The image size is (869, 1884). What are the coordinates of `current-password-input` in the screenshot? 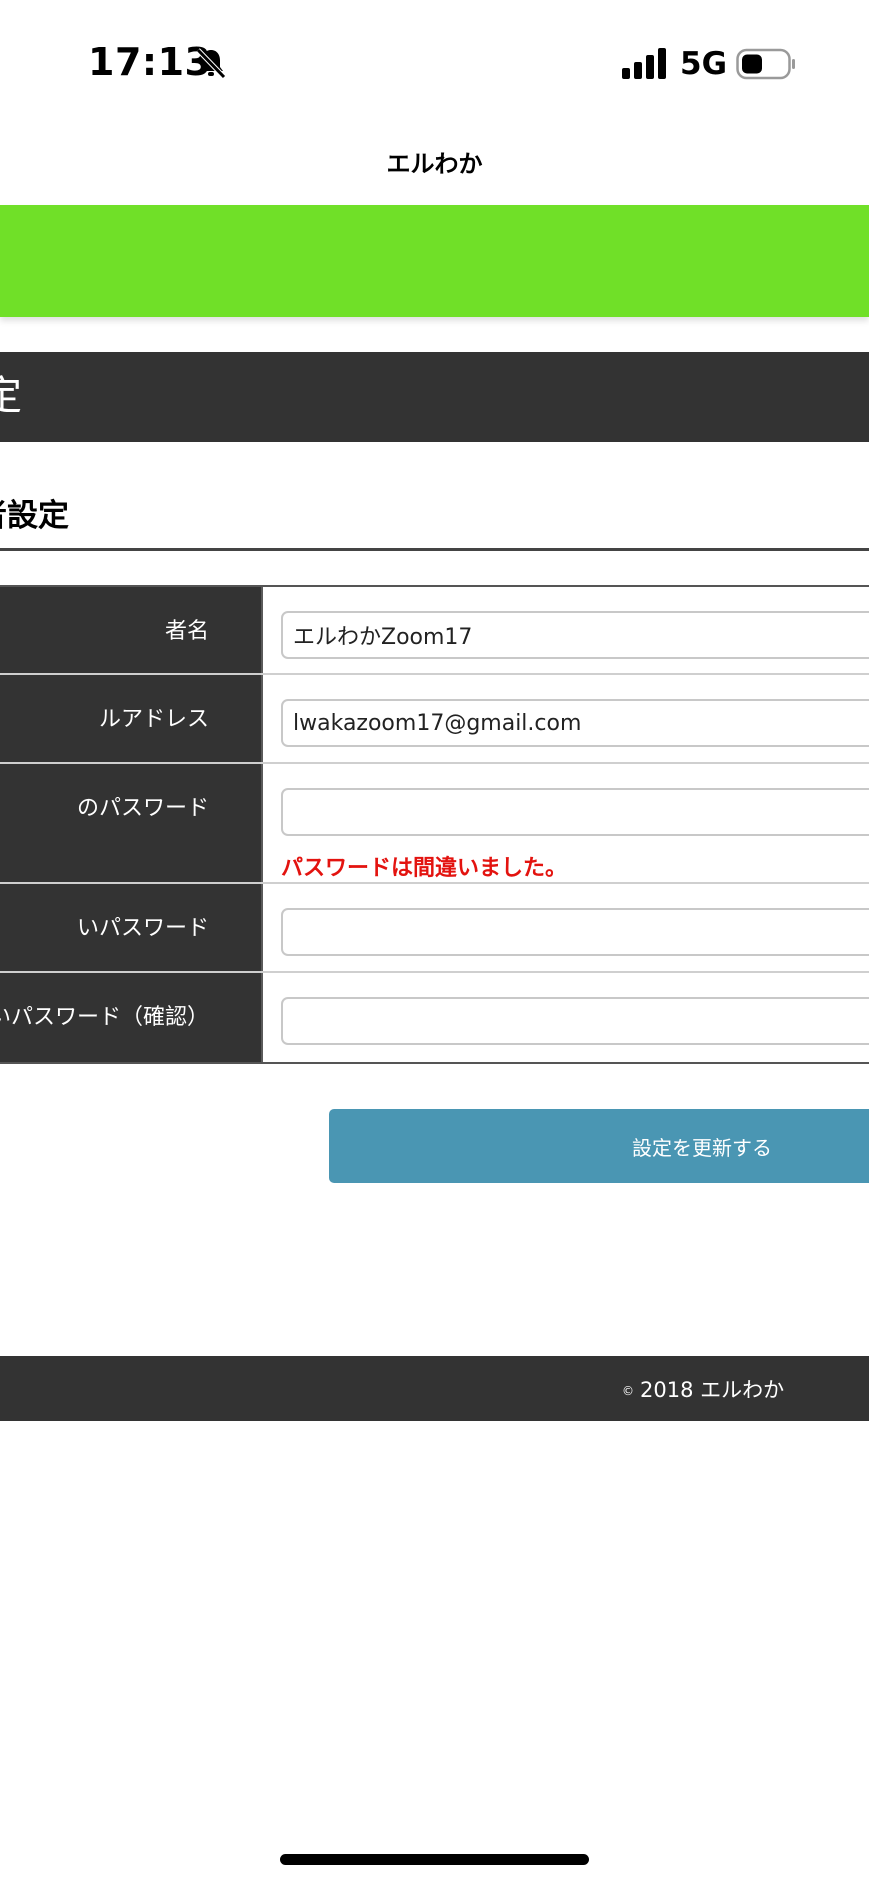 It's located at (575, 812).